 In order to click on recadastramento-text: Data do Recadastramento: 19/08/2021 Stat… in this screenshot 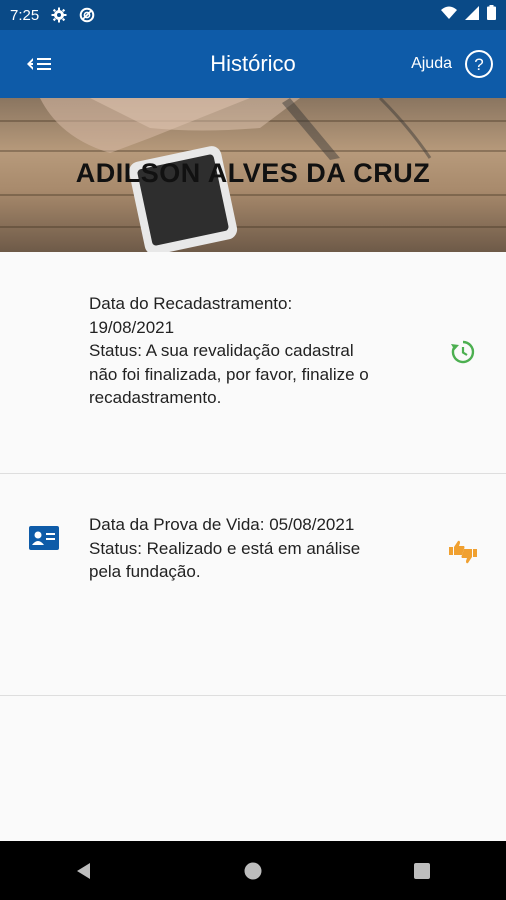, I will do `click(254, 351)`.